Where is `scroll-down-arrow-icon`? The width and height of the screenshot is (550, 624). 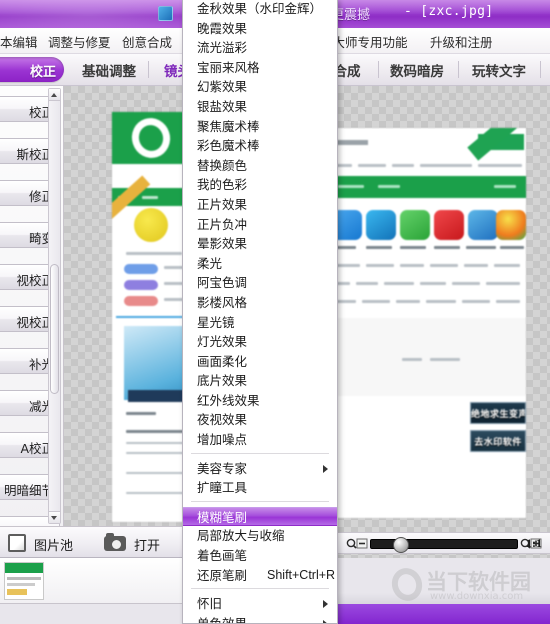 scroll-down-arrow-icon is located at coordinates (54, 517).